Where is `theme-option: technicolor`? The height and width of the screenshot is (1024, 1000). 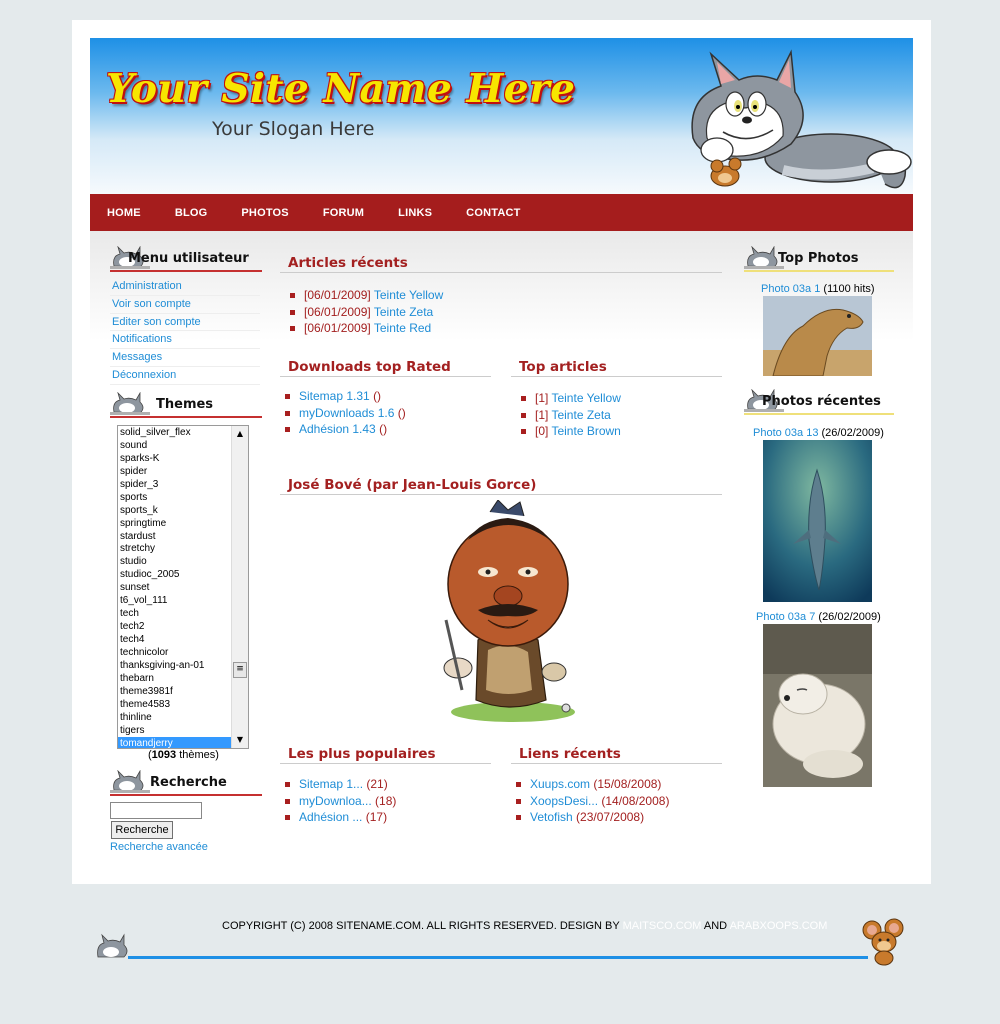 theme-option: technicolor is located at coordinates (174, 652).